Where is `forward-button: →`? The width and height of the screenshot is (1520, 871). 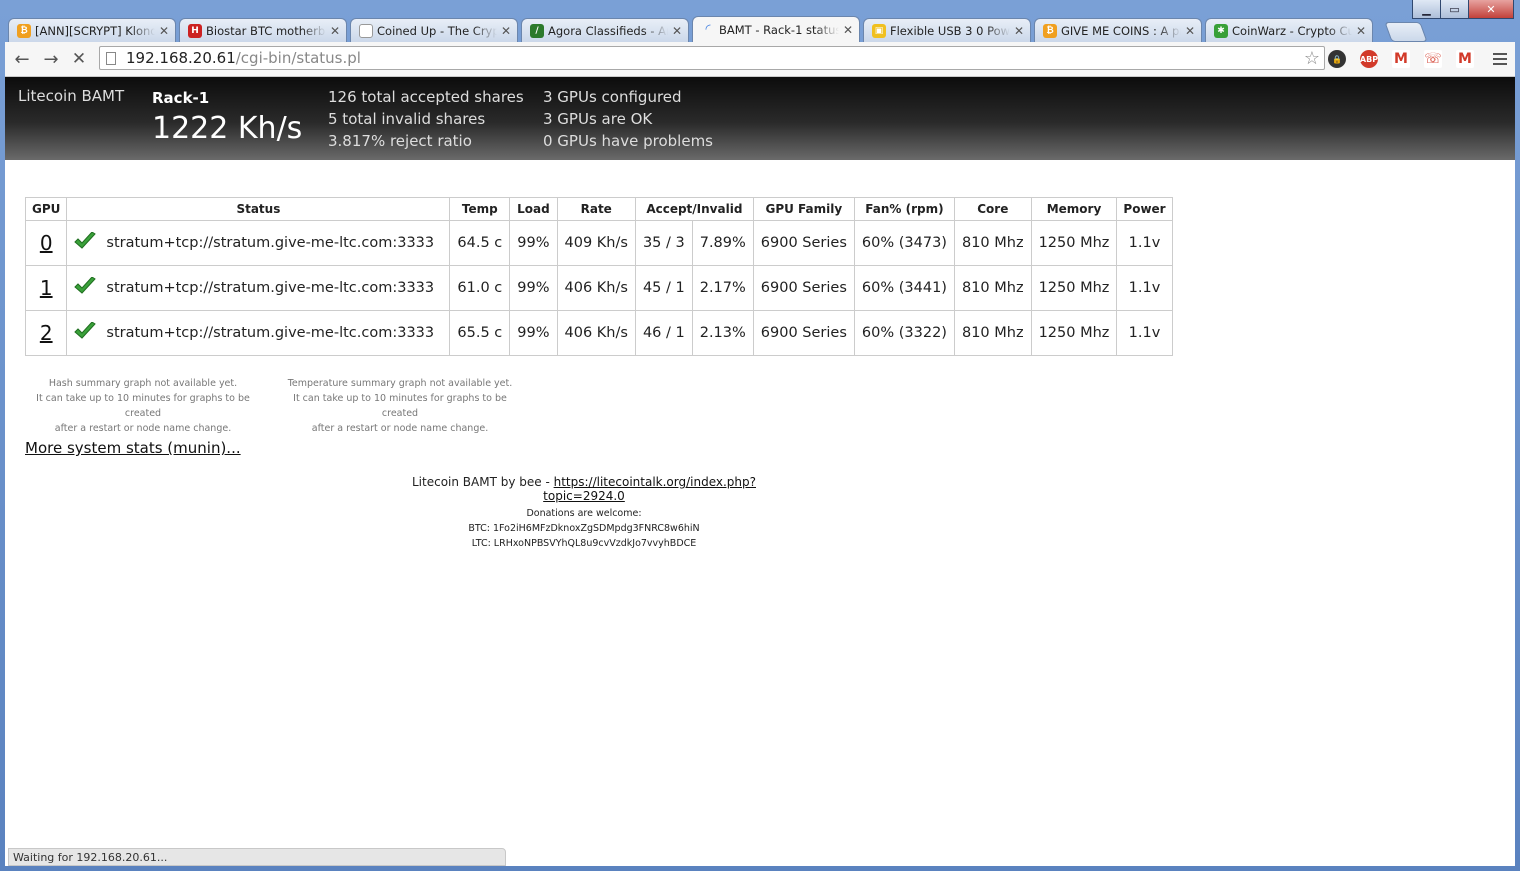 forward-button: → is located at coordinates (51, 59).